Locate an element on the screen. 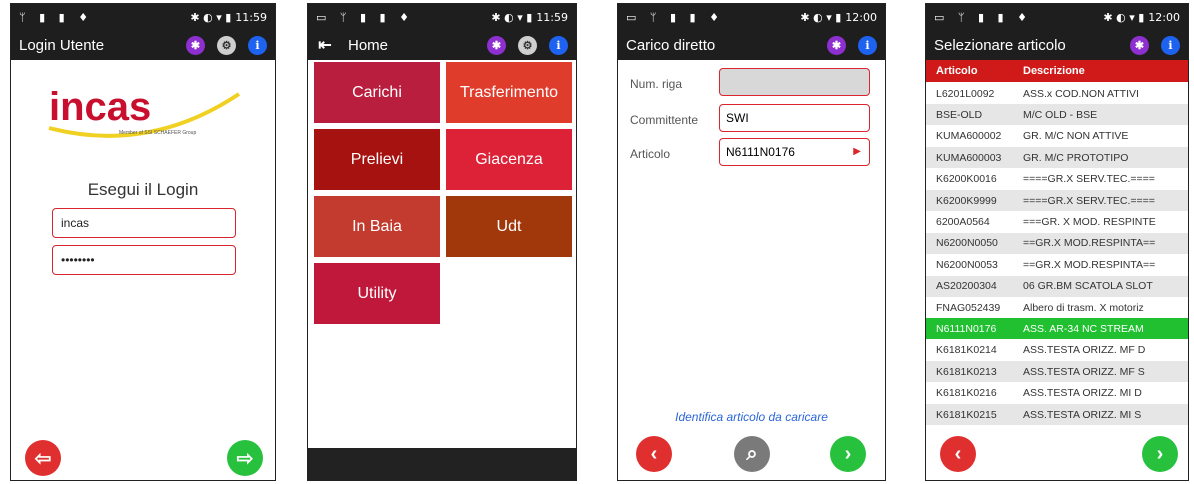 This screenshot has height=484, width=1194. descrizione-cell: ASS.TESTA ORIZZ. MI S is located at coordinates (1082, 414).